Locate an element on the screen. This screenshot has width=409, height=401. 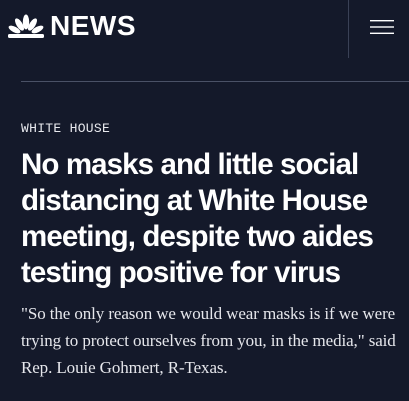
menu-button is located at coordinates (382, 27).